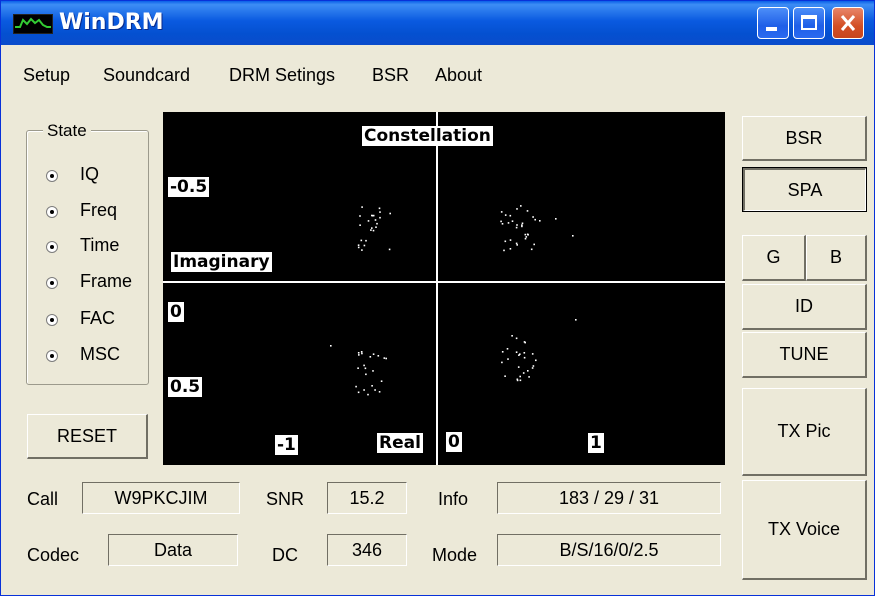 This screenshot has width=875, height=596. I want to click on maximize-icon, so click(809, 22).